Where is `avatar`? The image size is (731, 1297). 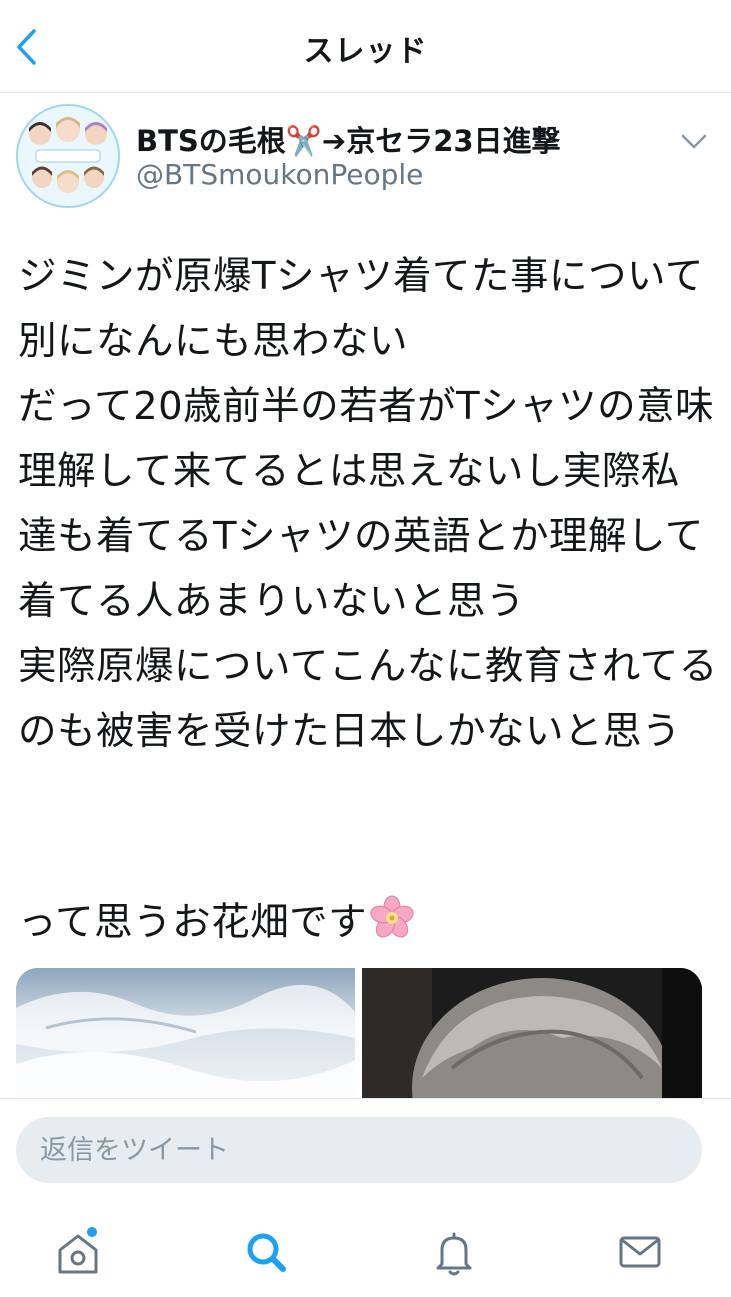
avatar is located at coordinates (68, 156).